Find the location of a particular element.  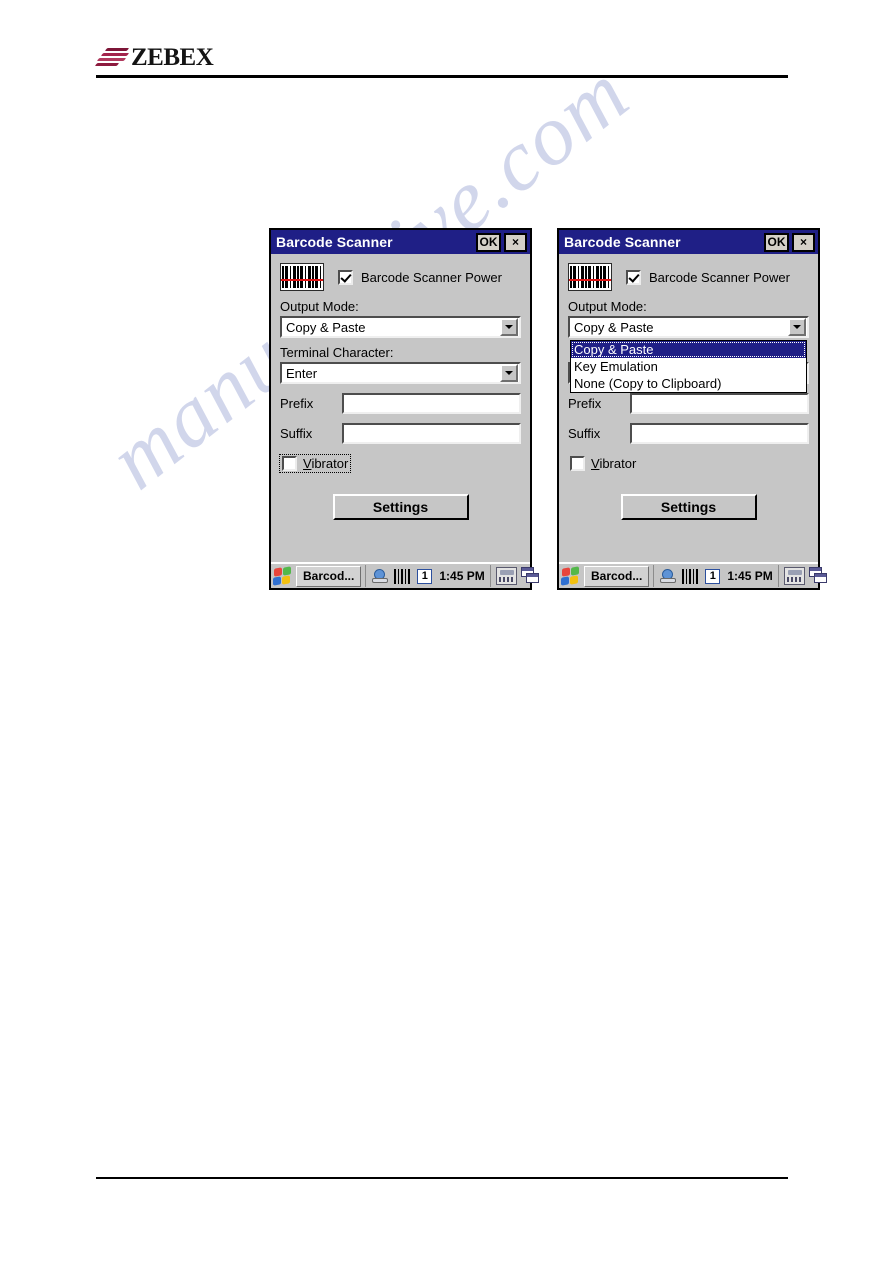

zebex-chevron-logo-icon is located at coordinates (112, 57).